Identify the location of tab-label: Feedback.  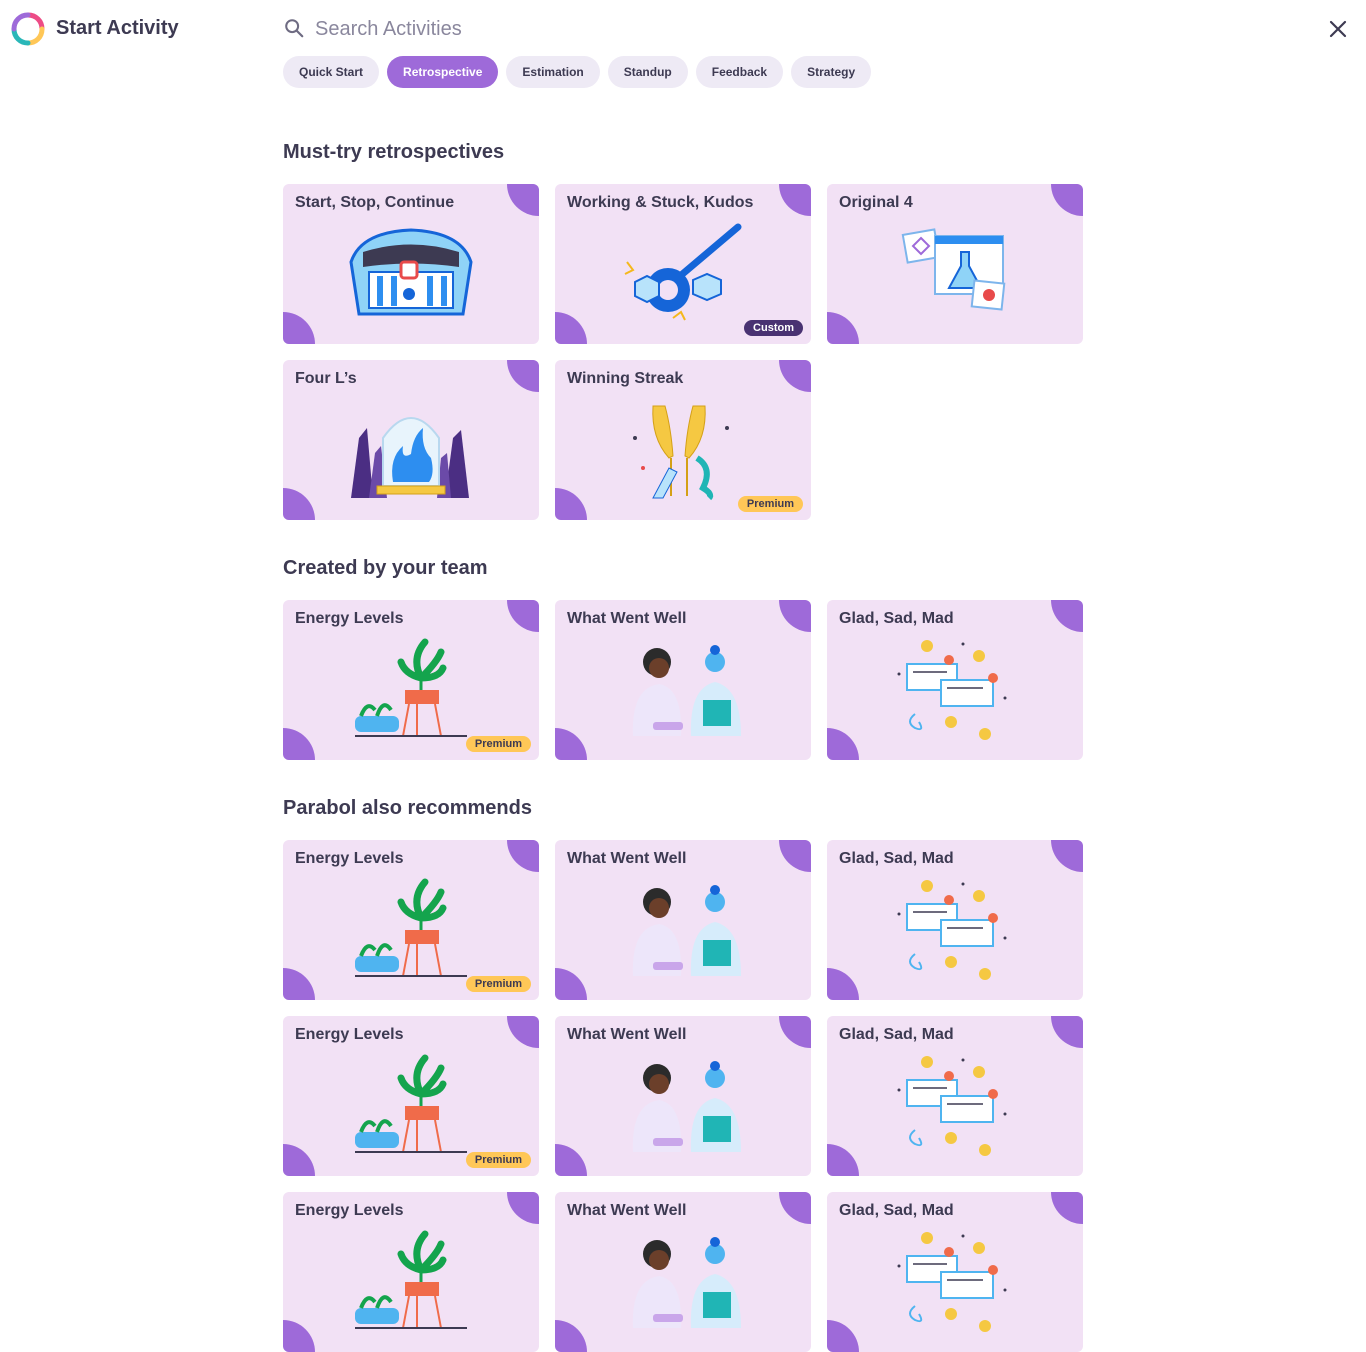
(739, 72).